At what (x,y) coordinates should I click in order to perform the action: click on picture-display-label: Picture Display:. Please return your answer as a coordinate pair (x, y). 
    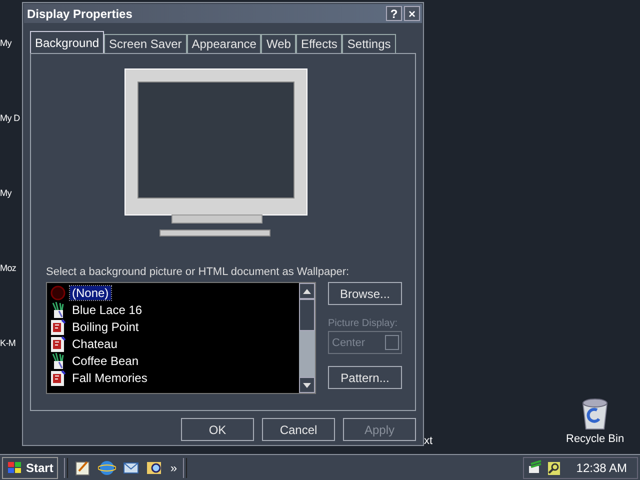
    Looking at the image, I should click on (363, 323).